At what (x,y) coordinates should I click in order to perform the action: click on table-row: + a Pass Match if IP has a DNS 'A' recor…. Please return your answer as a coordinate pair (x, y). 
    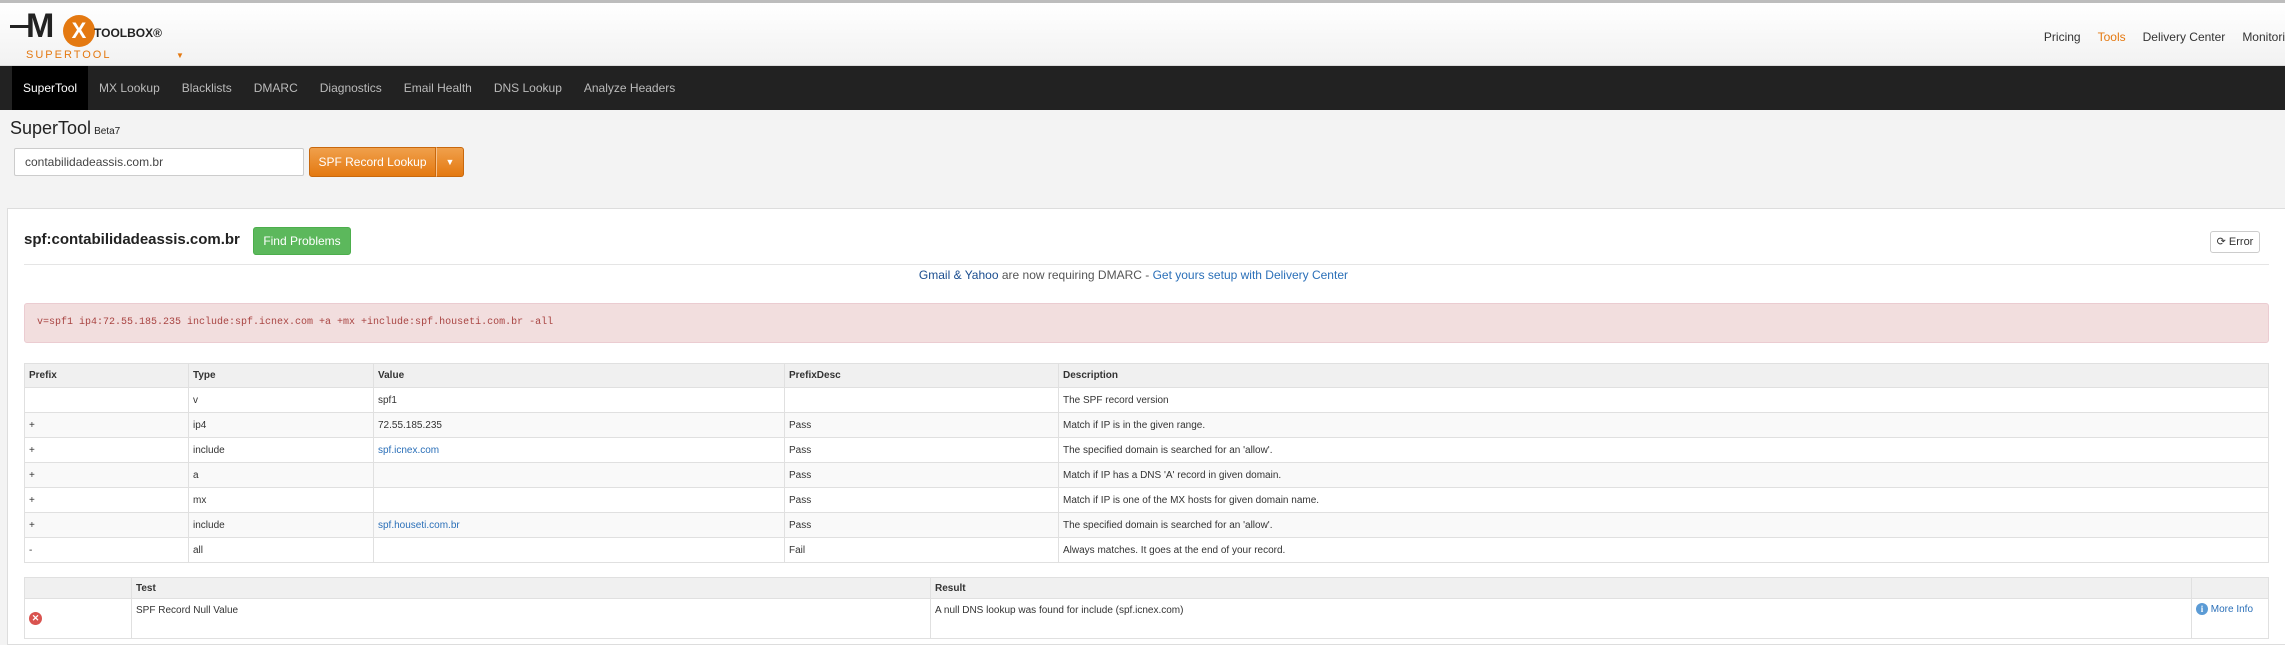
    Looking at the image, I should click on (1146, 475).